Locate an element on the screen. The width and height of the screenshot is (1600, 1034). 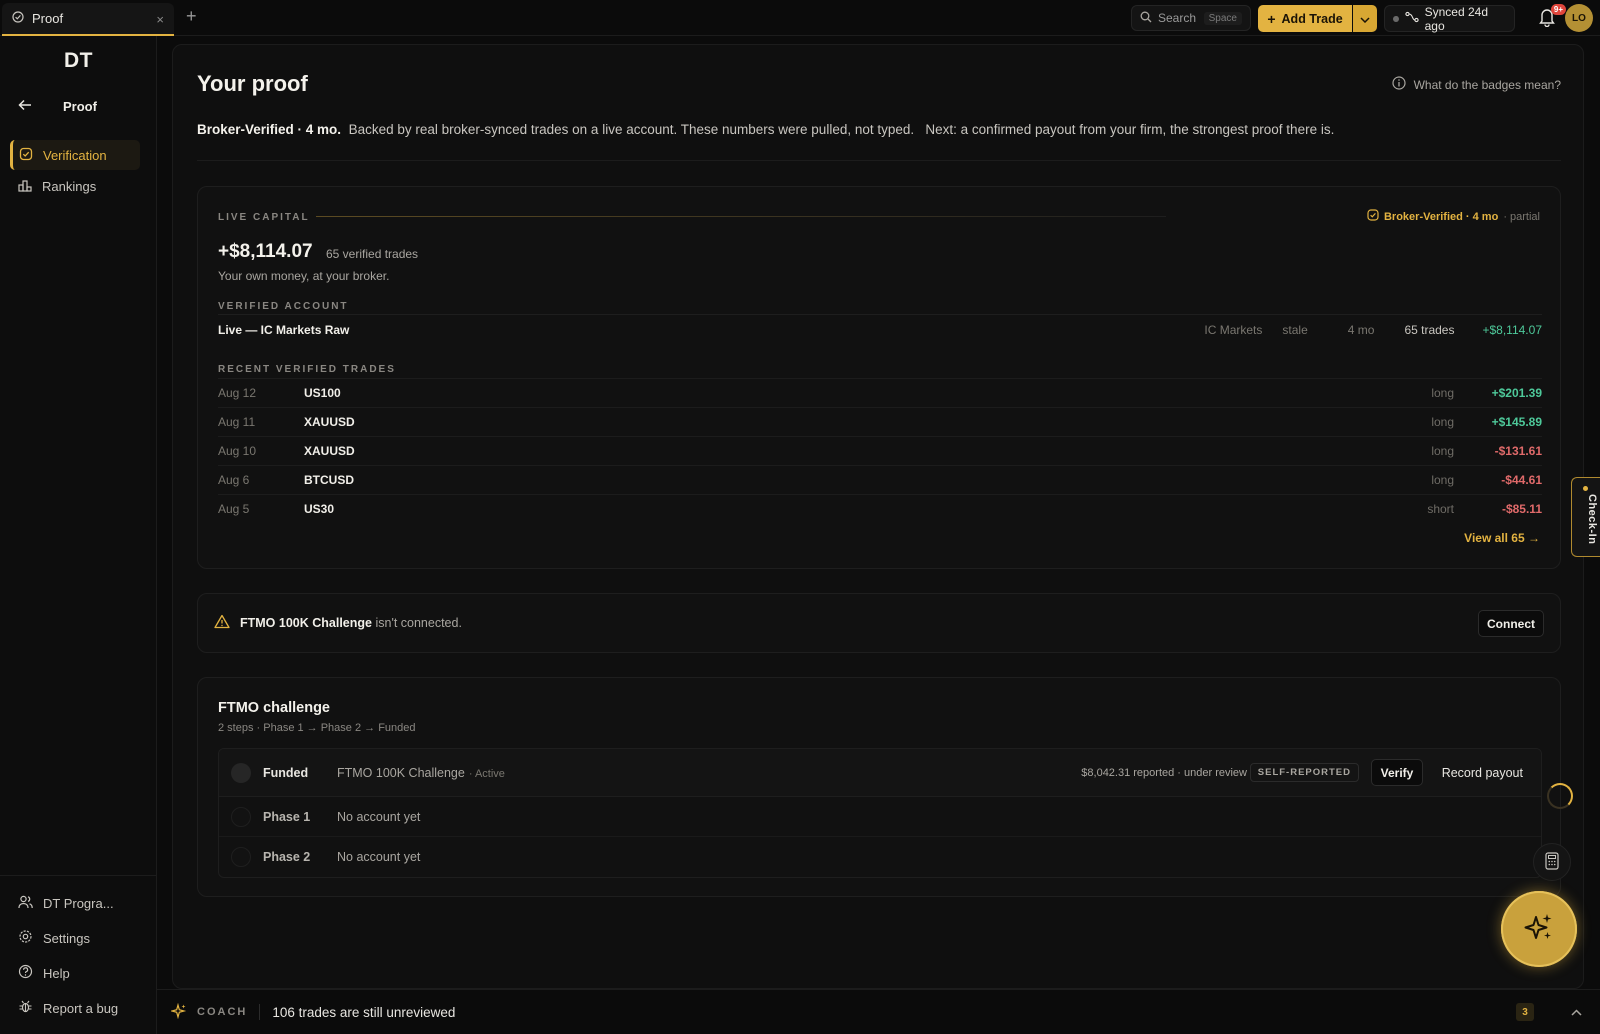
avatar: LO is located at coordinates (1579, 18).